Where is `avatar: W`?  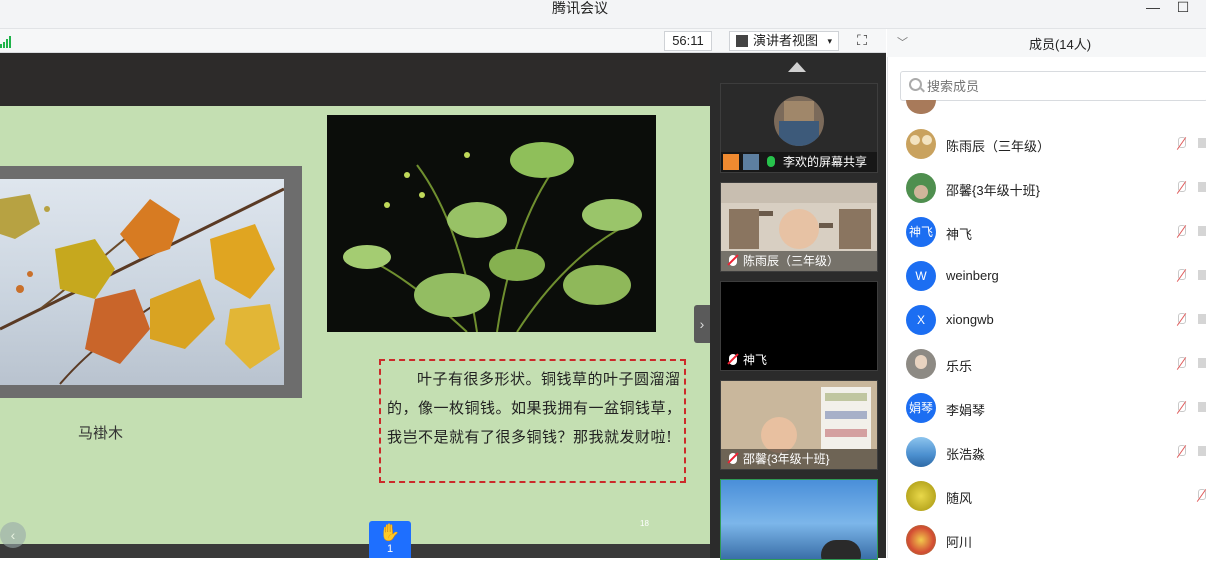
avatar: W is located at coordinates (921, 276).